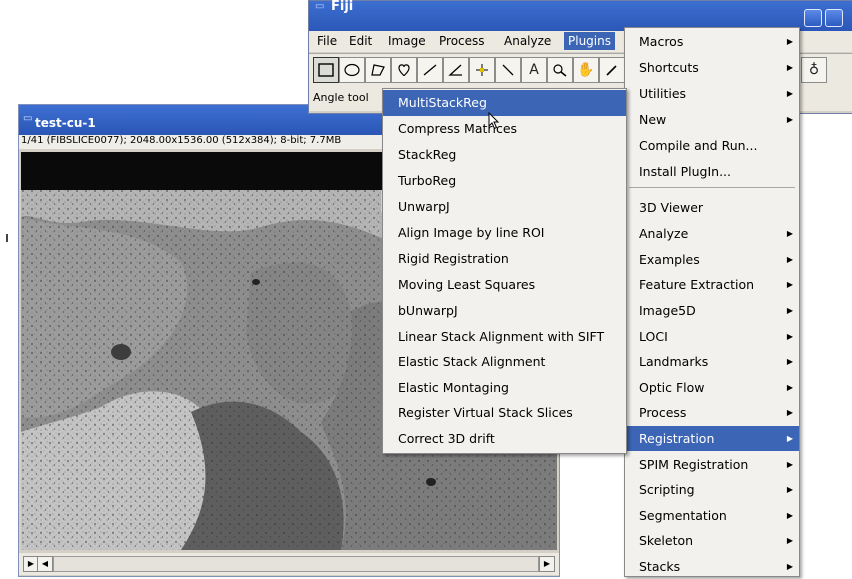  Describe the element at coordinates (672, 387) in the screenshot. I see `menu-item-label: Optic Flow` at that location.